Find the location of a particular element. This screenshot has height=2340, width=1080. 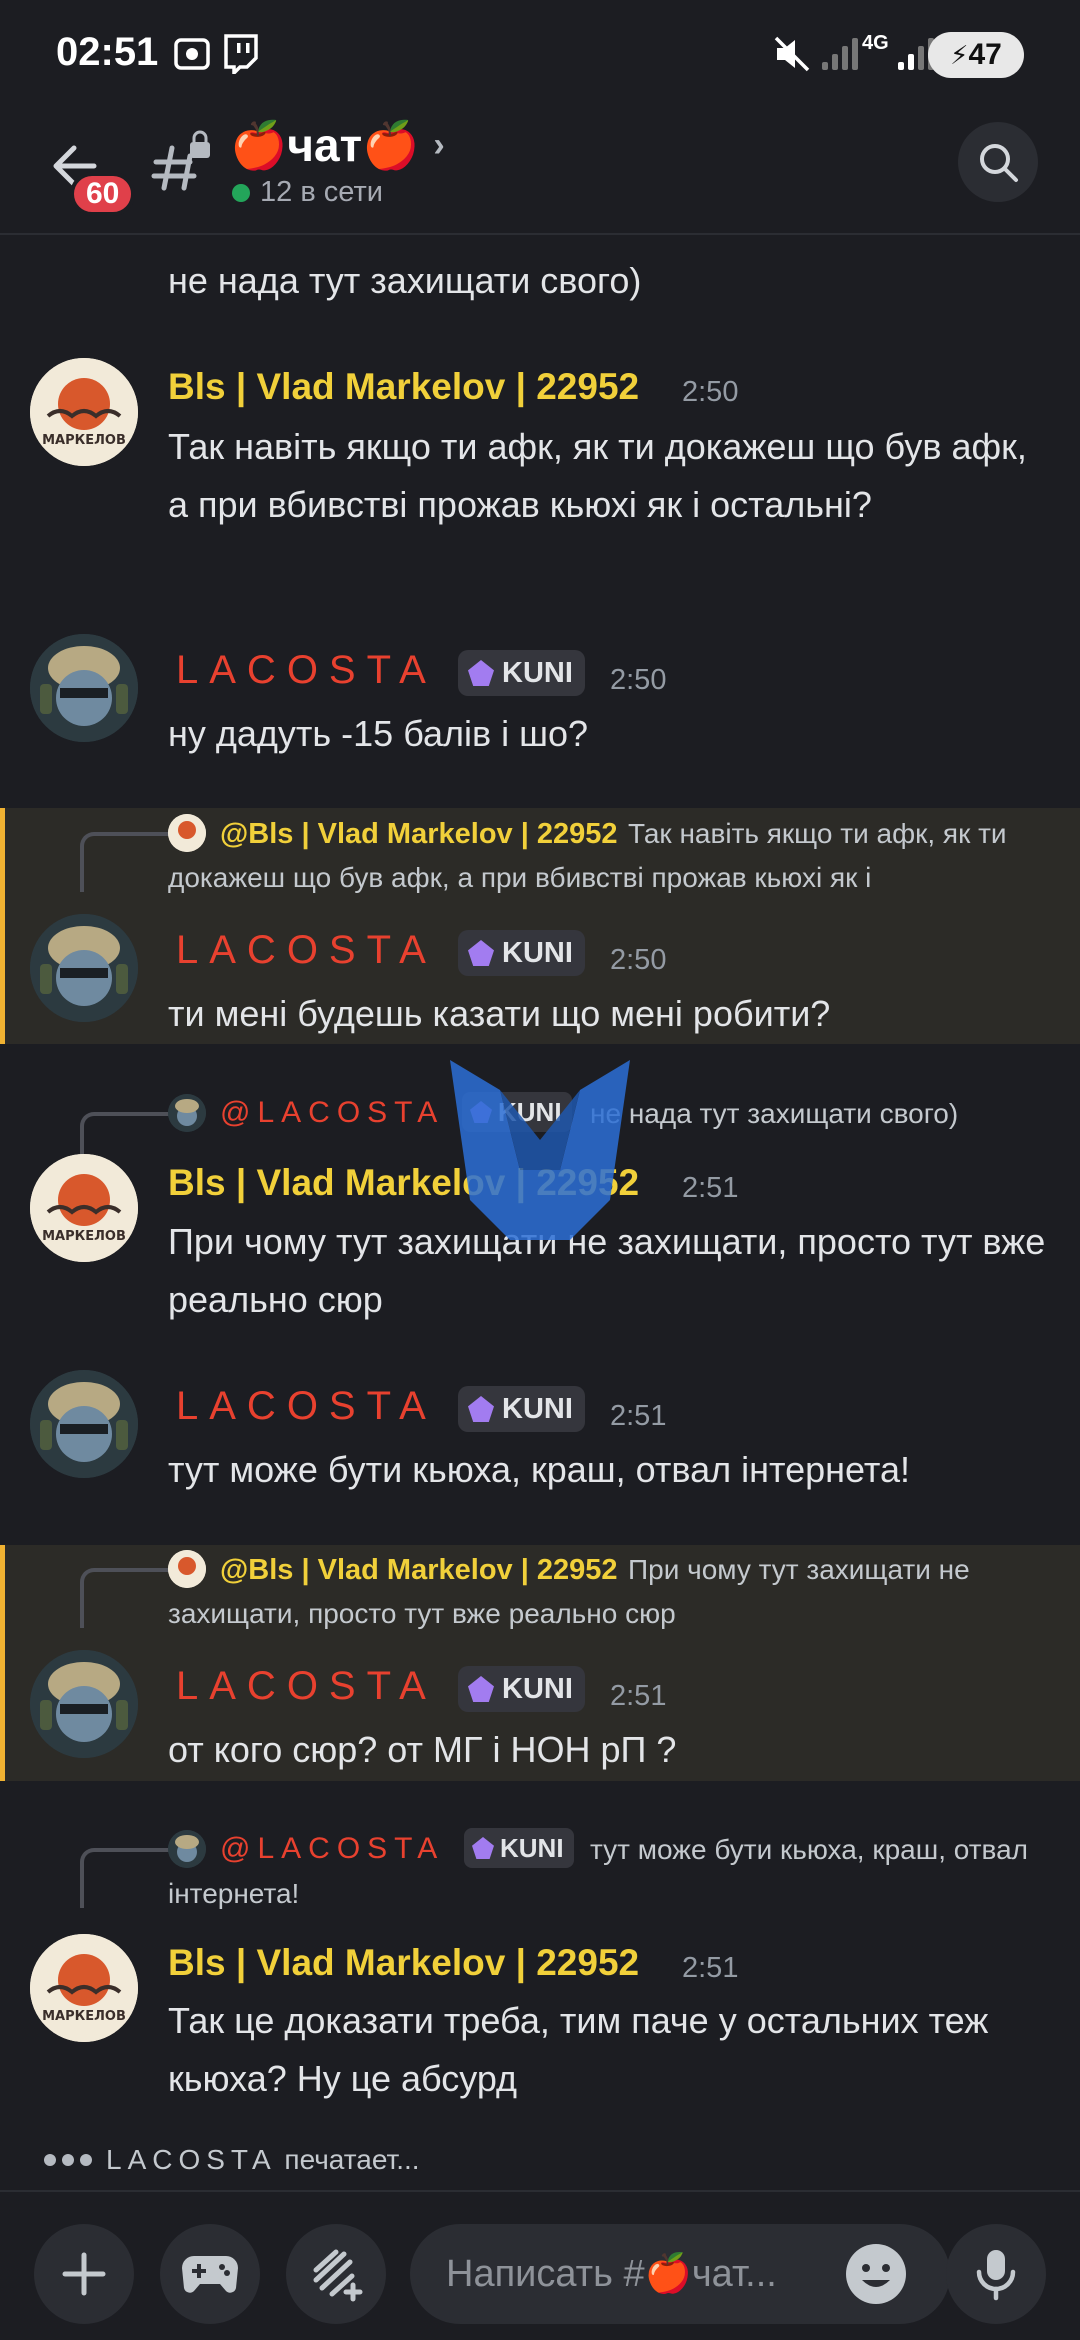

reply-avatar is located at coordinates (187, 1113).